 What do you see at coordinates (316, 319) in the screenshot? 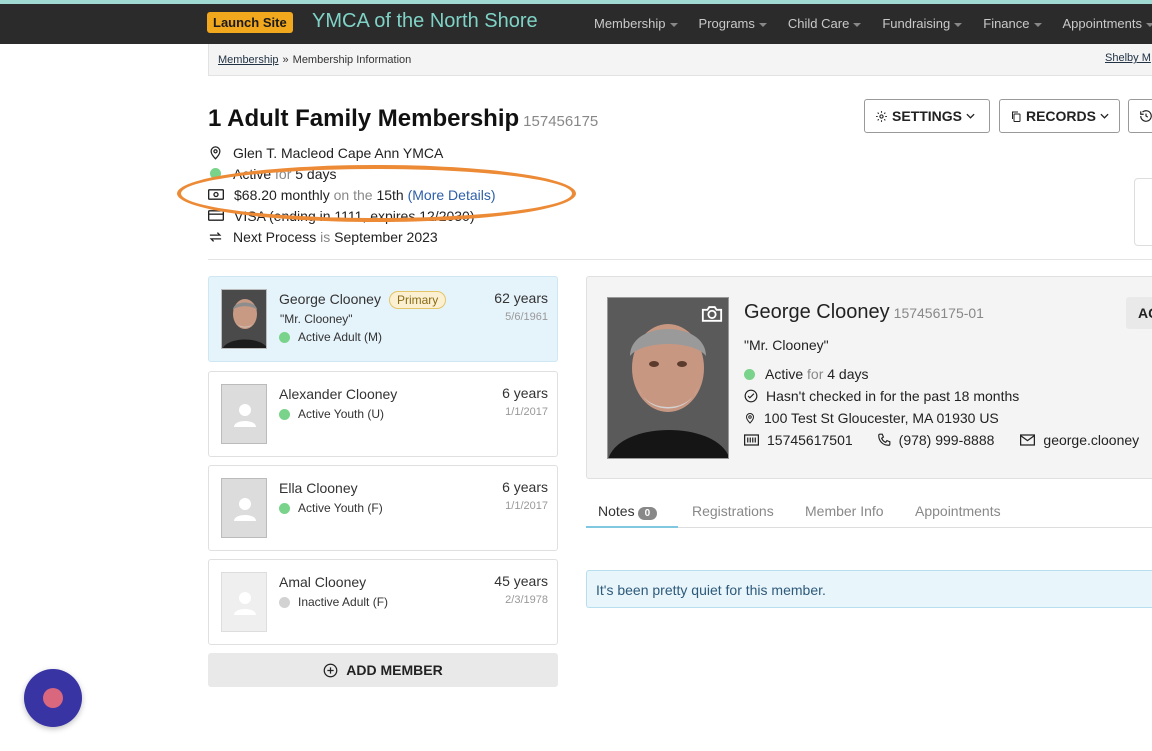
I see `member-nickname: "Mr. Clooney"` at bounding box center [316, 319].